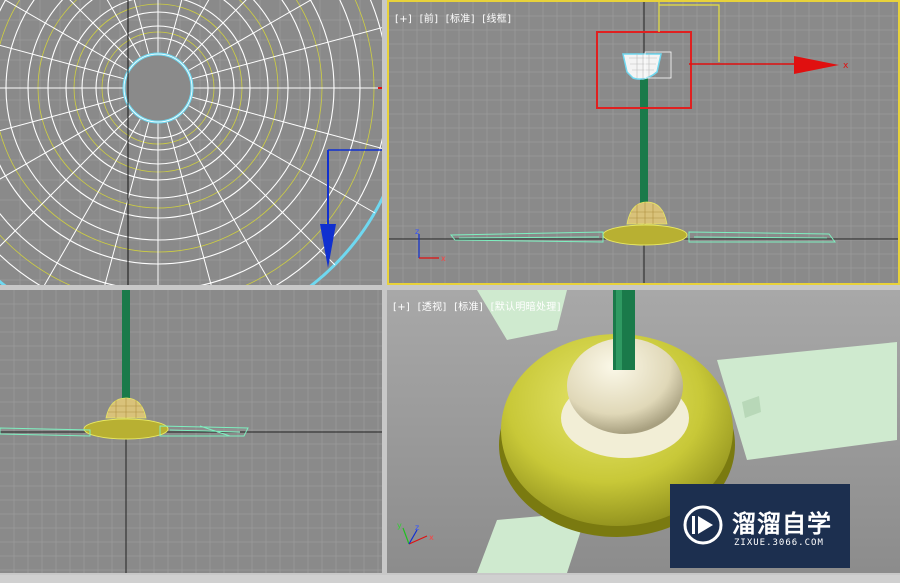 Image resolution: width=900 pixels, height=583 pixels. Describe the element at coordinates (432, 307) in the screenshot. I see `viewport-view-menu: [透视]` at that location.